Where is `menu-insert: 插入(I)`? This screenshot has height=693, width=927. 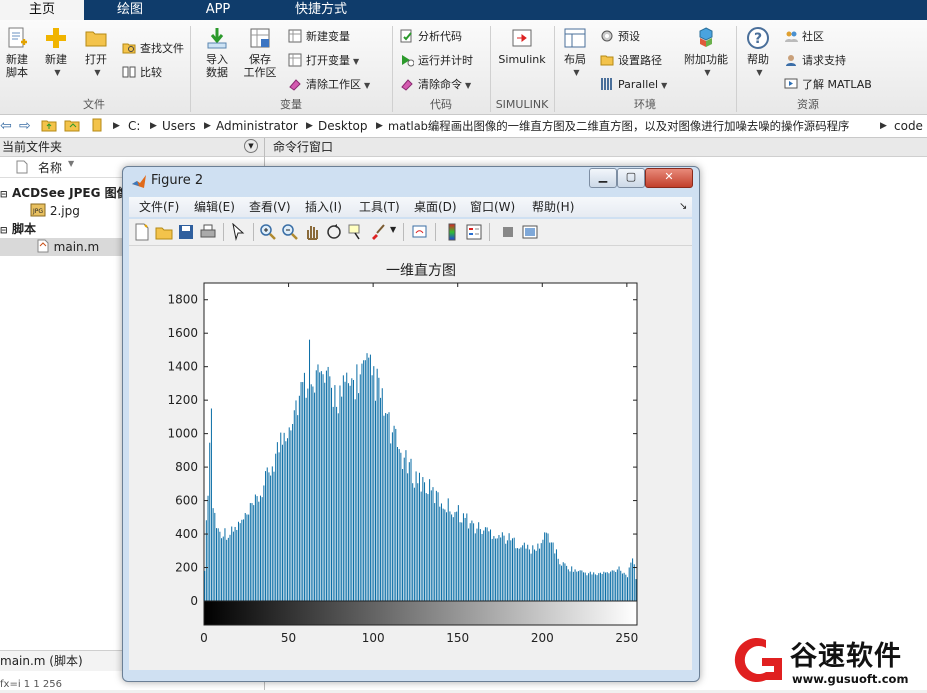 menu-insert: 插入(I) is located at coordinates (323, 207).